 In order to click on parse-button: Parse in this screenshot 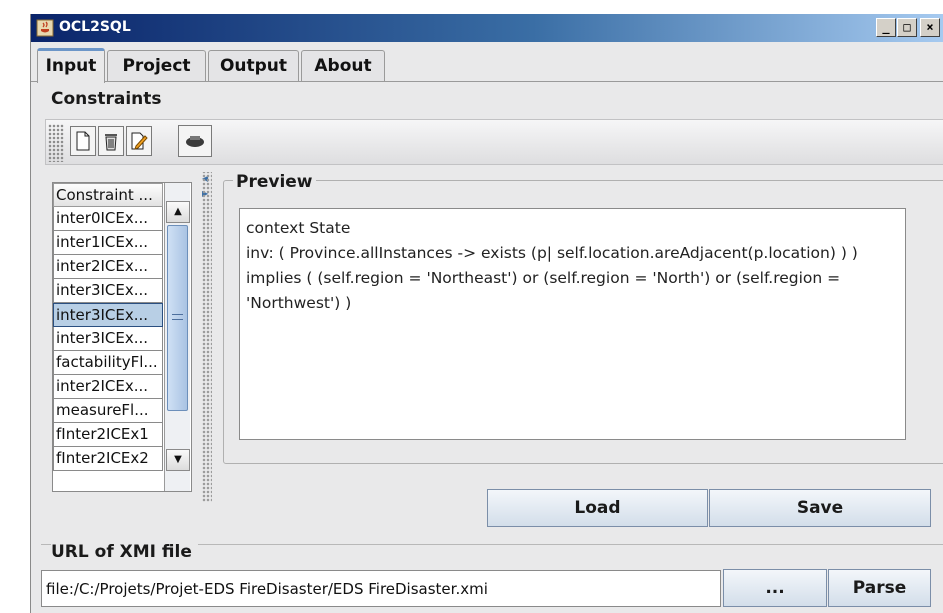, I will do `click(879, 588)`.